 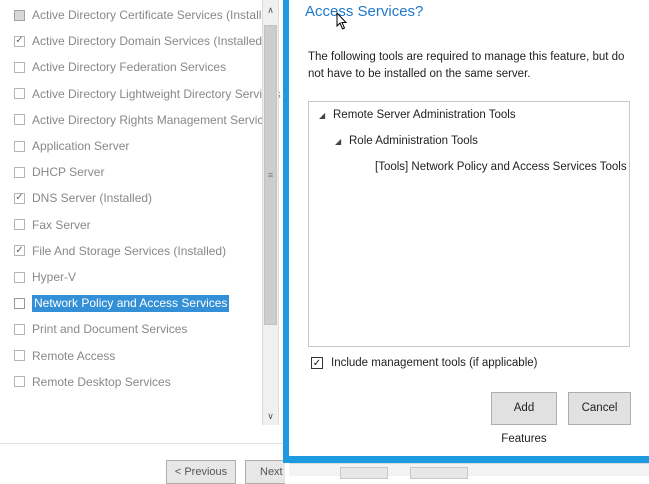 What do you see at coordinates (74, 355) in the screenshot?
I see `role-label: Remote Access` at bounding box center [74, 355].